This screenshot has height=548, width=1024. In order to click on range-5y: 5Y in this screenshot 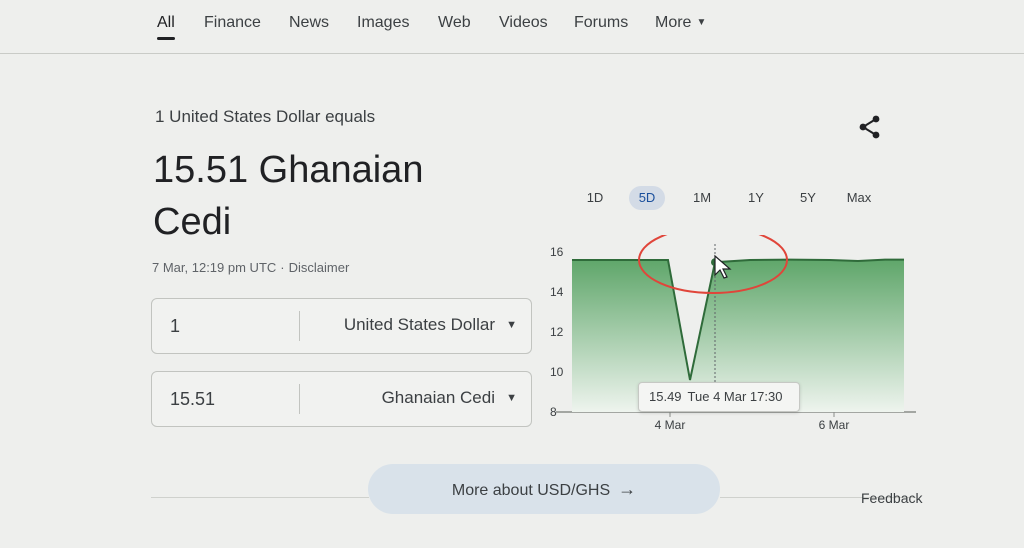, I will do `click(808, 198)`.